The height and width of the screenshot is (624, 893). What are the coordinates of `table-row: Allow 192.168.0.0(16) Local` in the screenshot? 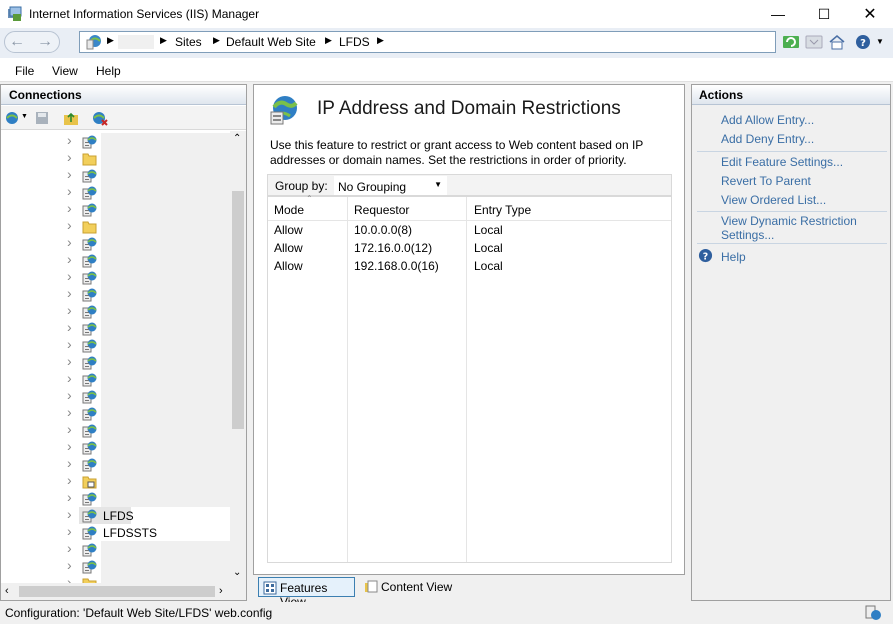 It's located at (469, 268).